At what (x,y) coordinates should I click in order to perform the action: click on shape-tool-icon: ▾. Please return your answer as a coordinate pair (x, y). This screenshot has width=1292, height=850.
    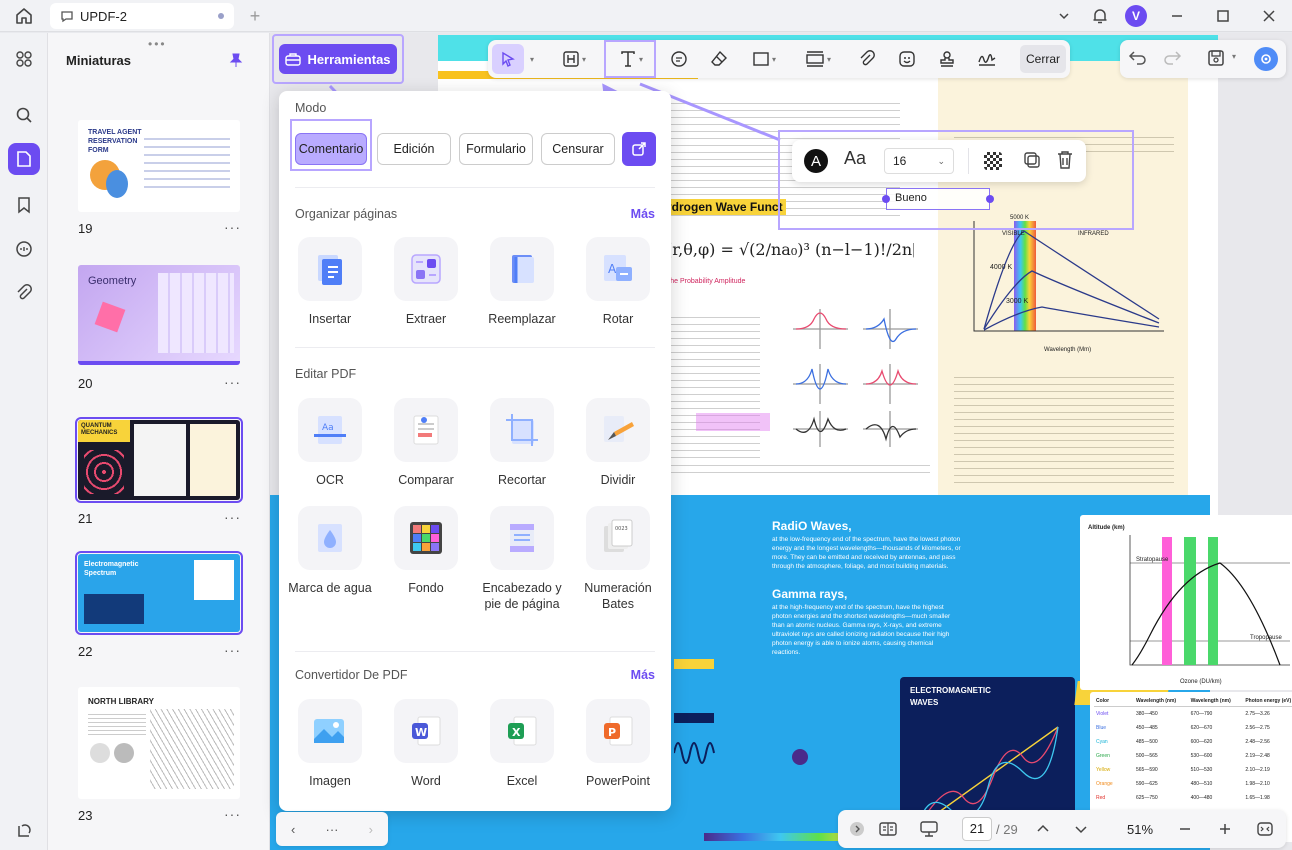
    Looking at the image, I should click on (764, 59).